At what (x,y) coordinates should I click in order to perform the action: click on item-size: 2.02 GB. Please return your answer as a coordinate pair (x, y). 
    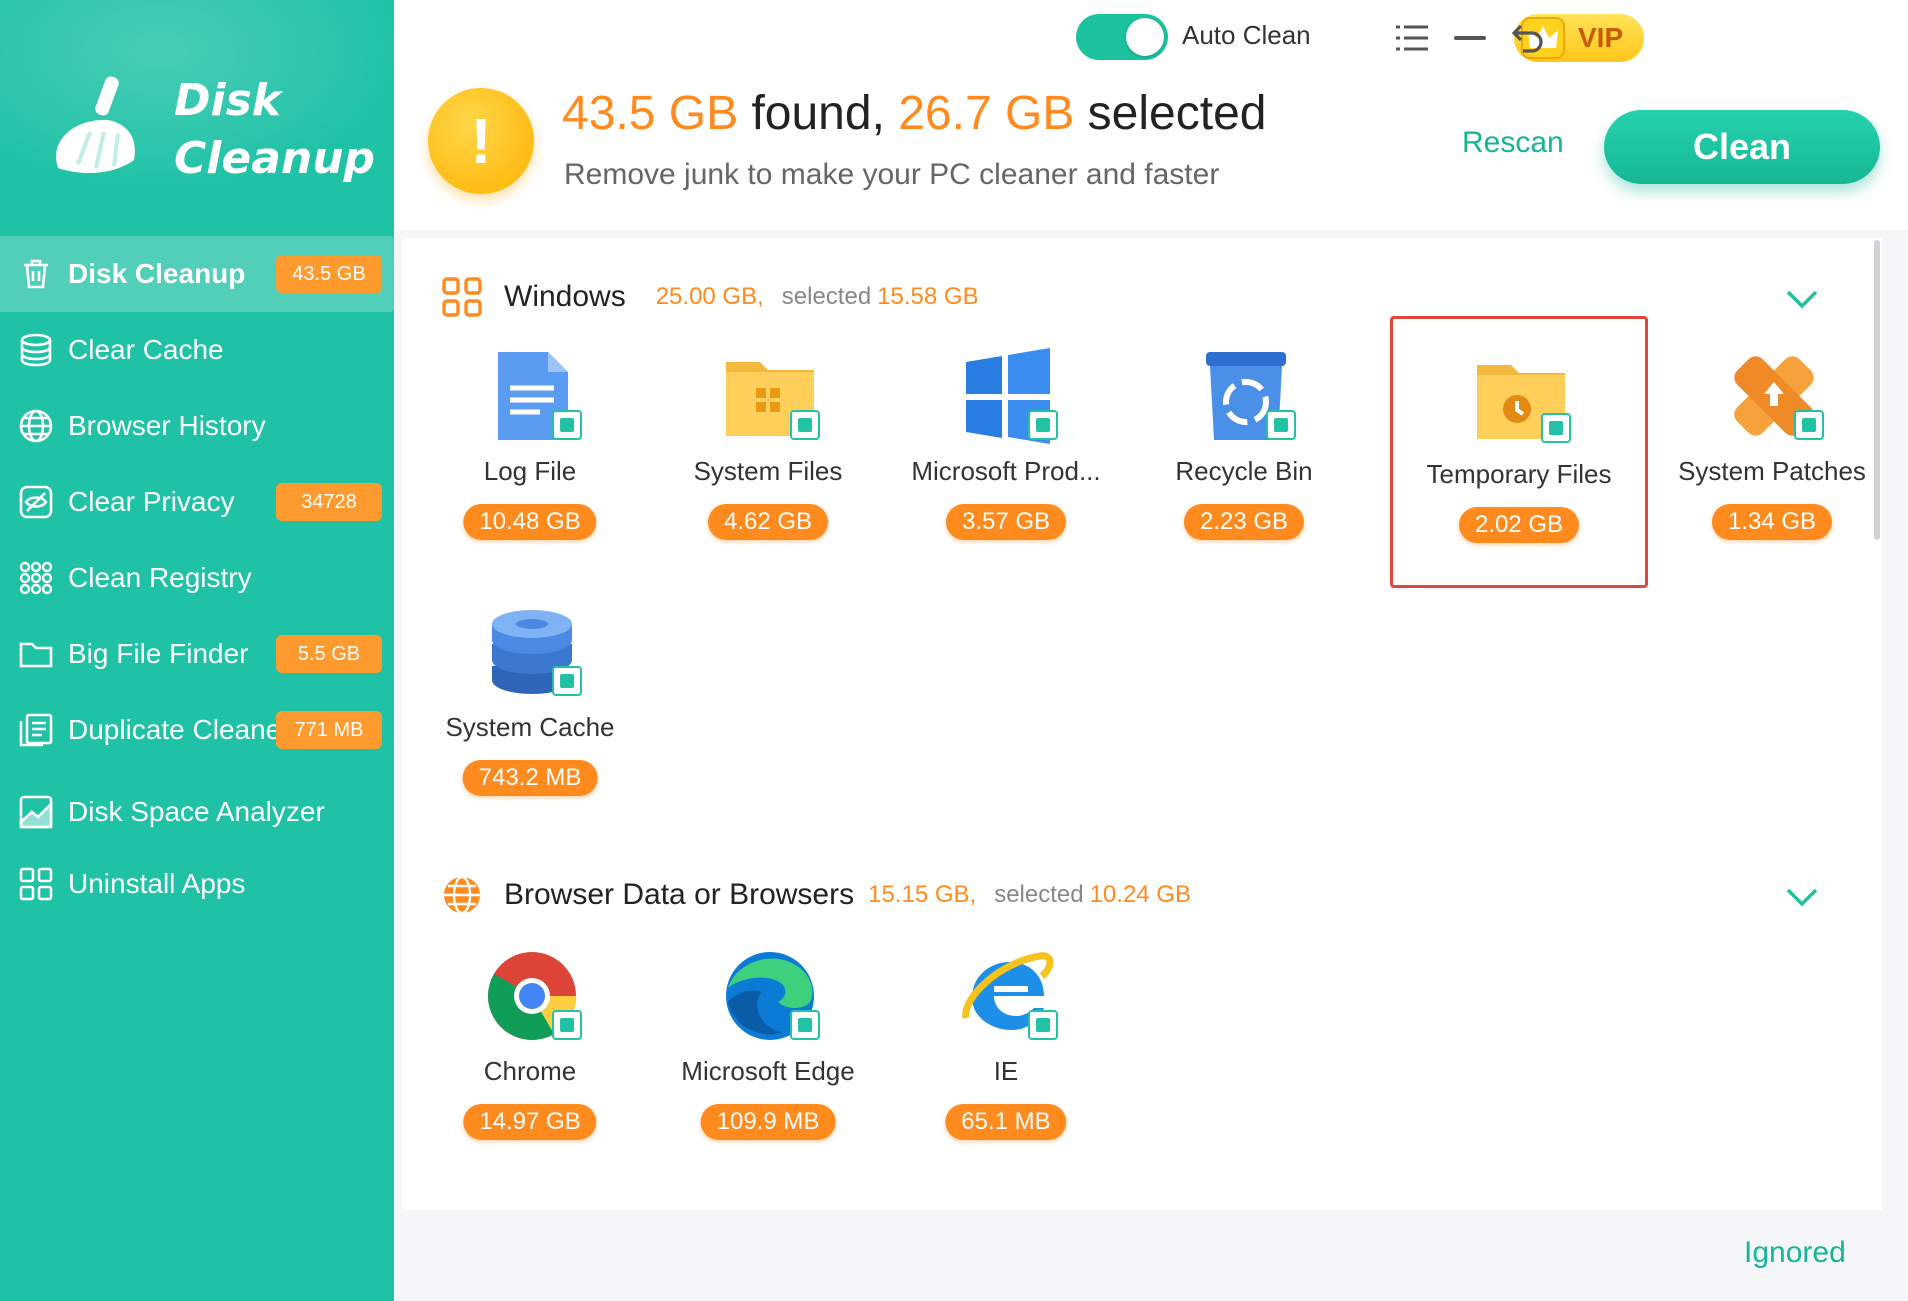
    Looking at the image, I should click on (1519, 525).